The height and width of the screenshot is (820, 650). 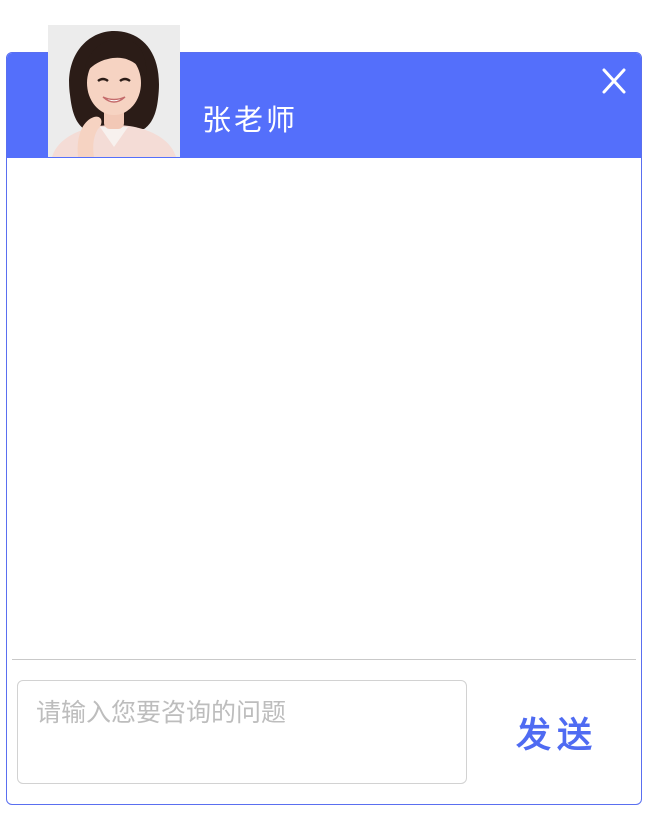 I want to click on teacher-avatar, so click(x=114, y=91).